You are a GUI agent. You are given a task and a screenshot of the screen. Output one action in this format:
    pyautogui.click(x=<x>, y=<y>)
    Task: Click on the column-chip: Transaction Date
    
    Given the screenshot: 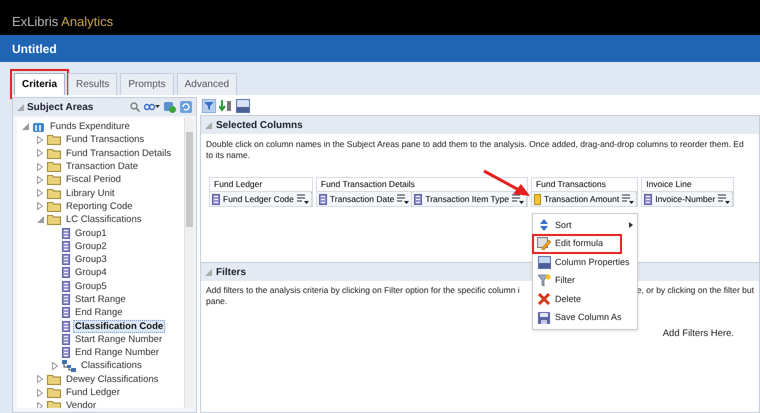 What is the action you would take?
    pyautogui.click(x=362, y=199)
    